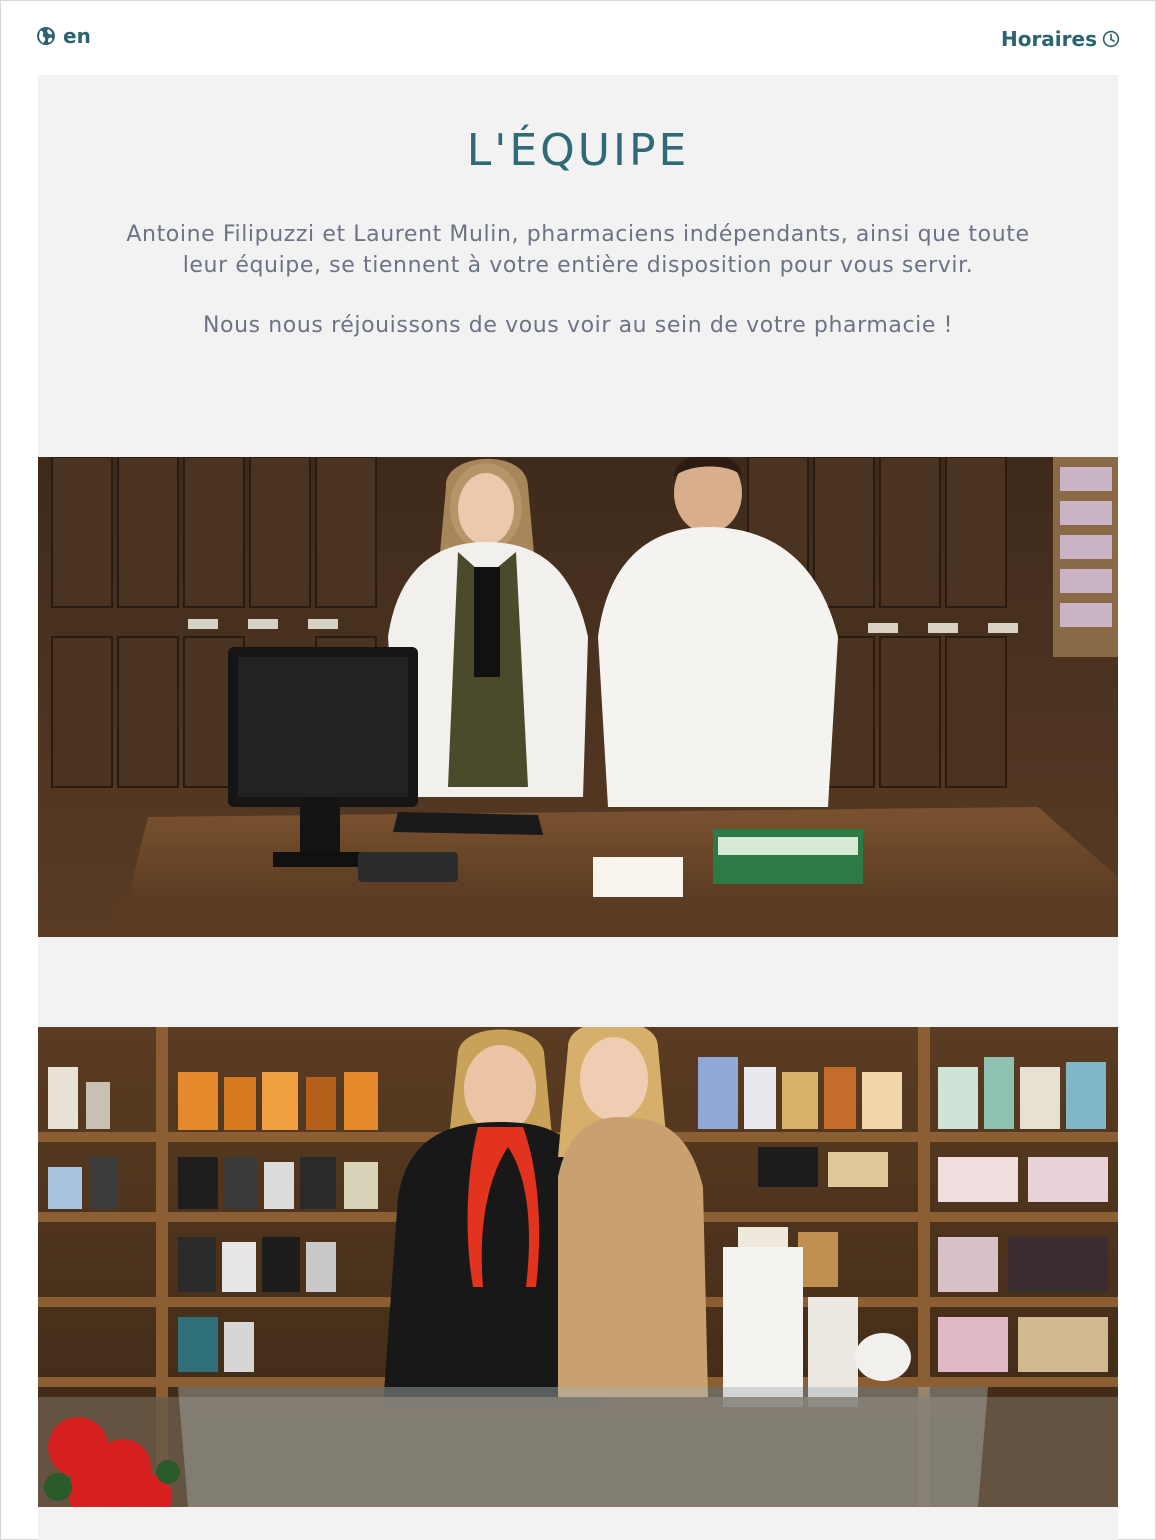 The height and width of the screenshot is (1540, 1156). Describe the element at coordinates (578, 37) in the screenshot. I see `top-bar: en Horaires` at that location.